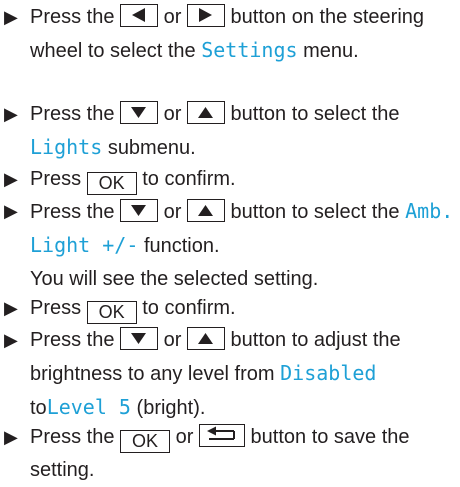 This screenshot has height=487, width=460. Describe the element at coordinates (66, 147) in the screenshot. I see `display-term: Lights` at that location.